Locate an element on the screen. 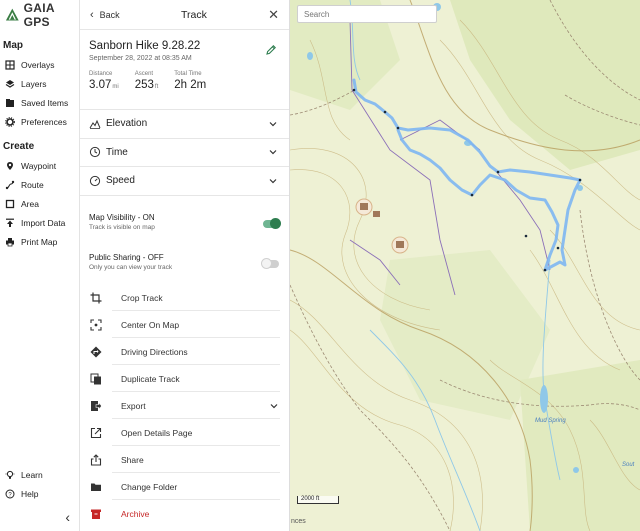 The height and width of the screenshot is (531, 640). public-sharing-toggle is located at coordinates (270, 263).